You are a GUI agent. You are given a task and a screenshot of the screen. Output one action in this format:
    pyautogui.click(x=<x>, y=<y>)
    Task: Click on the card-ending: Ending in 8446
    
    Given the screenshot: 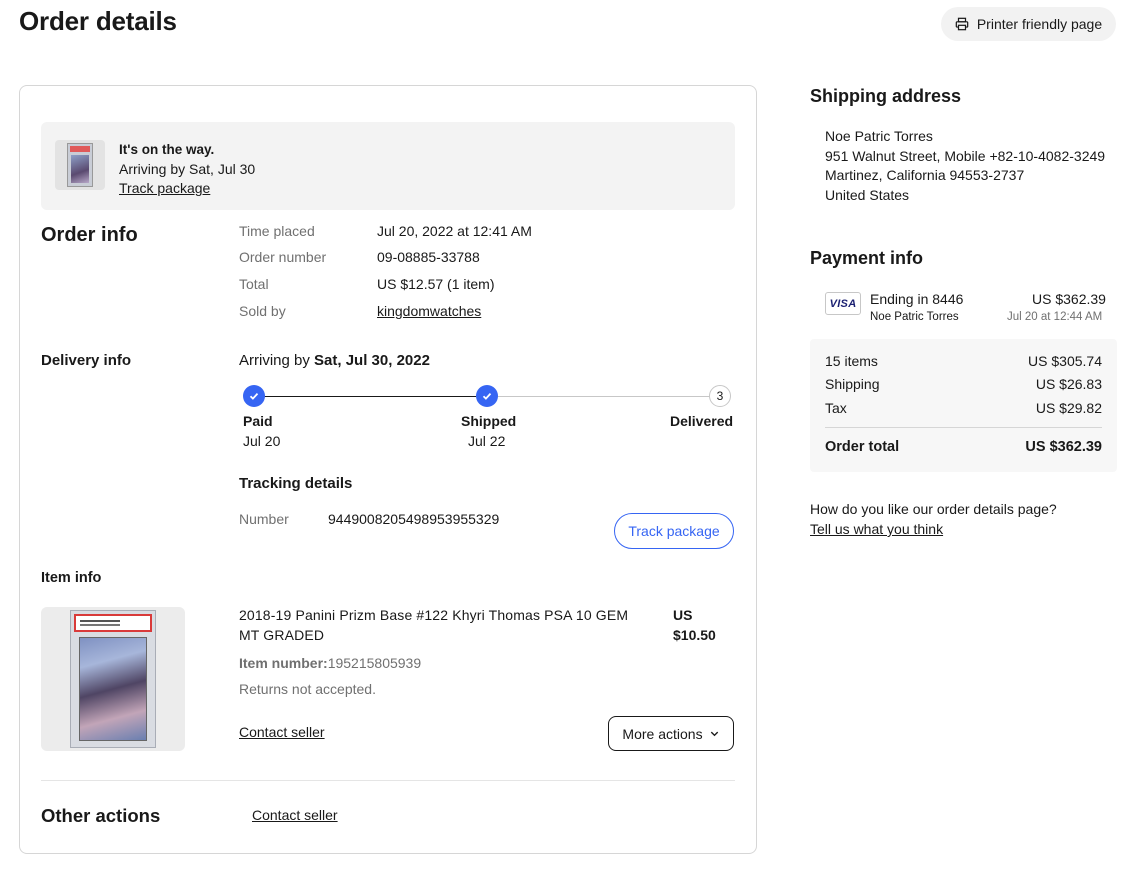 What is the action you would take?
    pyautogui.click(x=917, y=299)
    